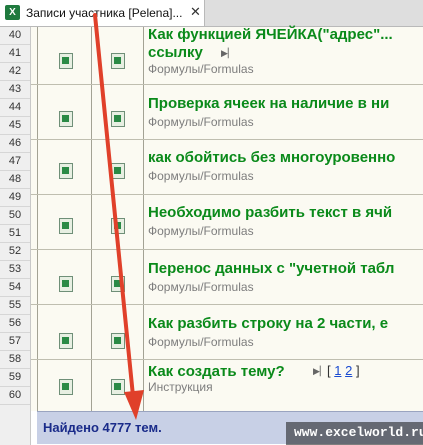 This screenshot has width=423, height=445. Describe the element at coordinates (15, 288) in the screenshot. I see `row-number: 54` at that location.